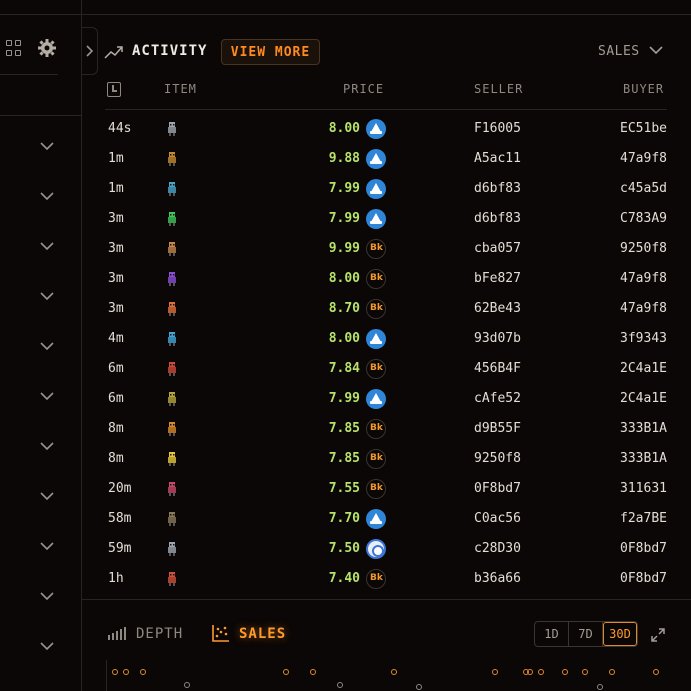  Describe the element at coordinates (386, 109) in the screenshot. I see `header-divider` at that location.